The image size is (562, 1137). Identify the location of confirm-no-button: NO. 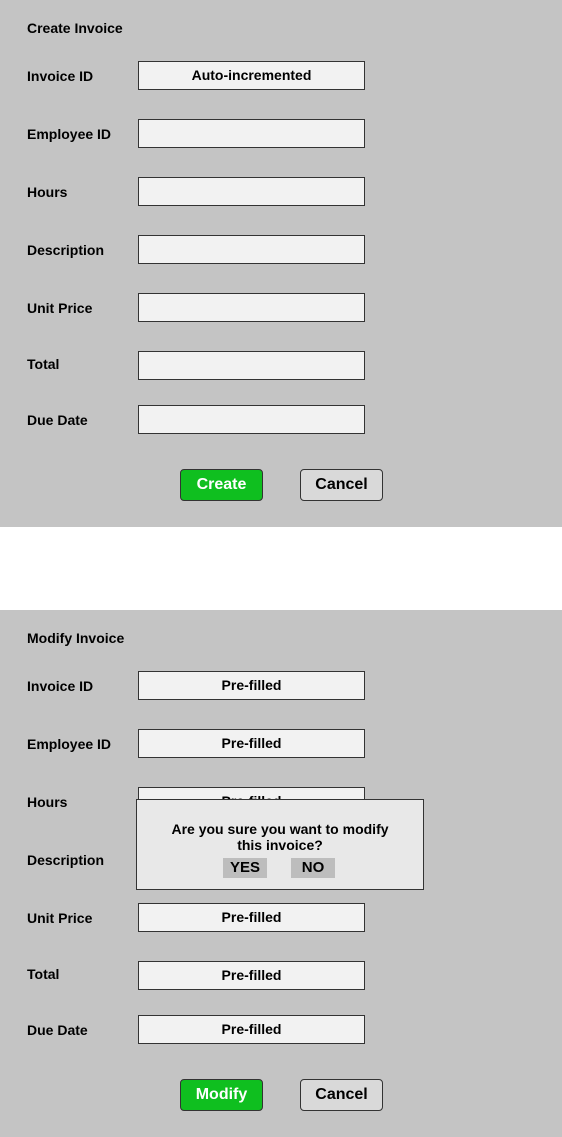
(313, 868).